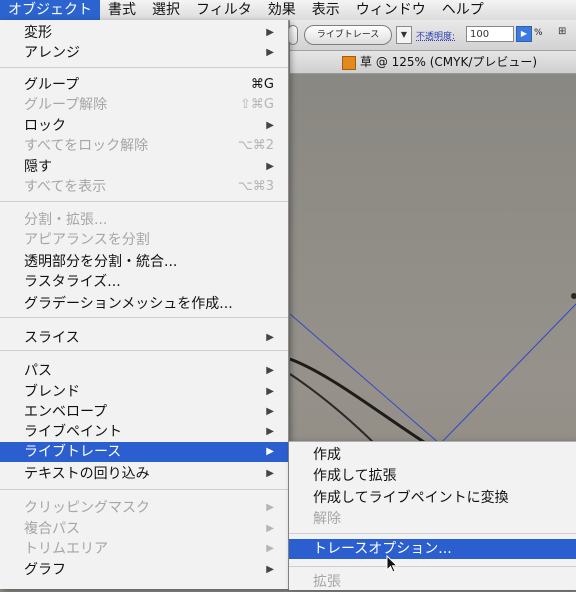 This screenshot has height=592, width=576. I want to click on object-menu-item: クリッピングマスク ▶, so click(144, 508).